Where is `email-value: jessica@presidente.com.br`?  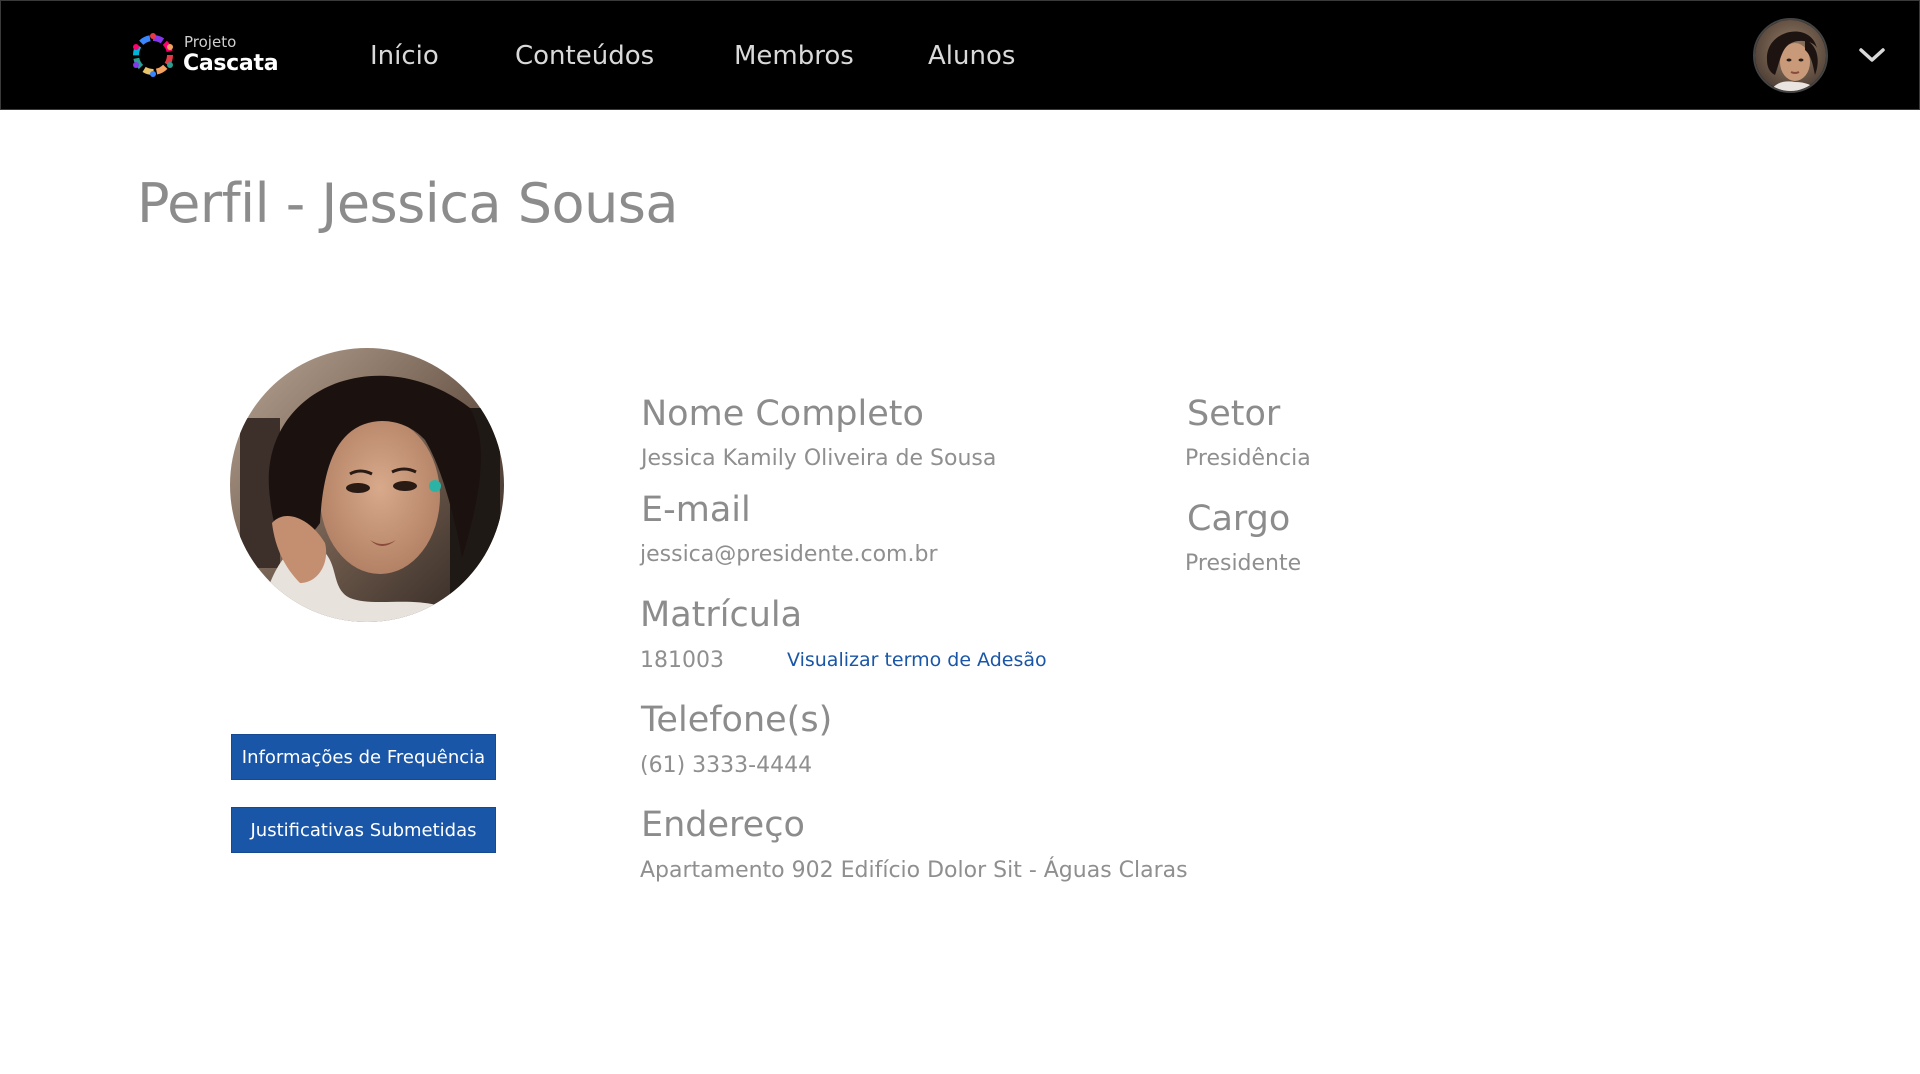
email-value: jessica@presidente.com.br is located at coordinates (789, 554).